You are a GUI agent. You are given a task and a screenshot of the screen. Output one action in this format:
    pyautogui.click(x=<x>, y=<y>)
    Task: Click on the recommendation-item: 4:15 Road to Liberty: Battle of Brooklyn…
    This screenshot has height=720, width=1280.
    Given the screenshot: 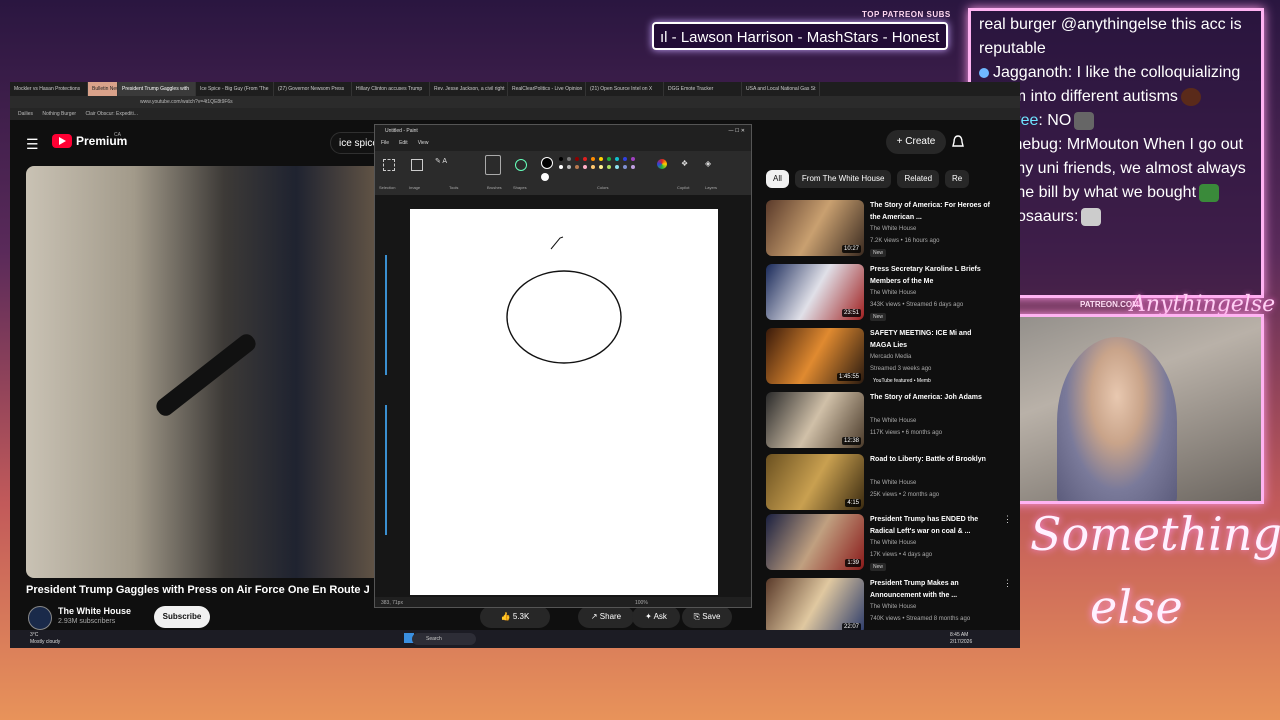 What is the action you would take?
    pyautogui.click(x=889, y=482)
    